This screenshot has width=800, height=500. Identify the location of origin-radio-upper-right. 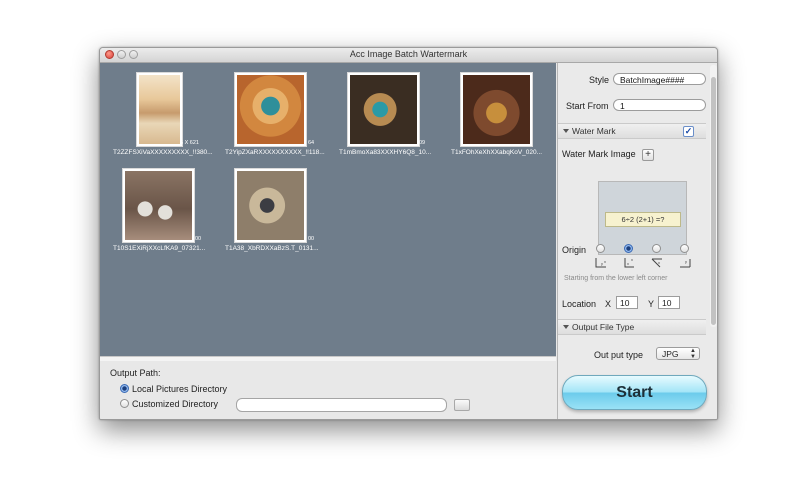
(684, 248).